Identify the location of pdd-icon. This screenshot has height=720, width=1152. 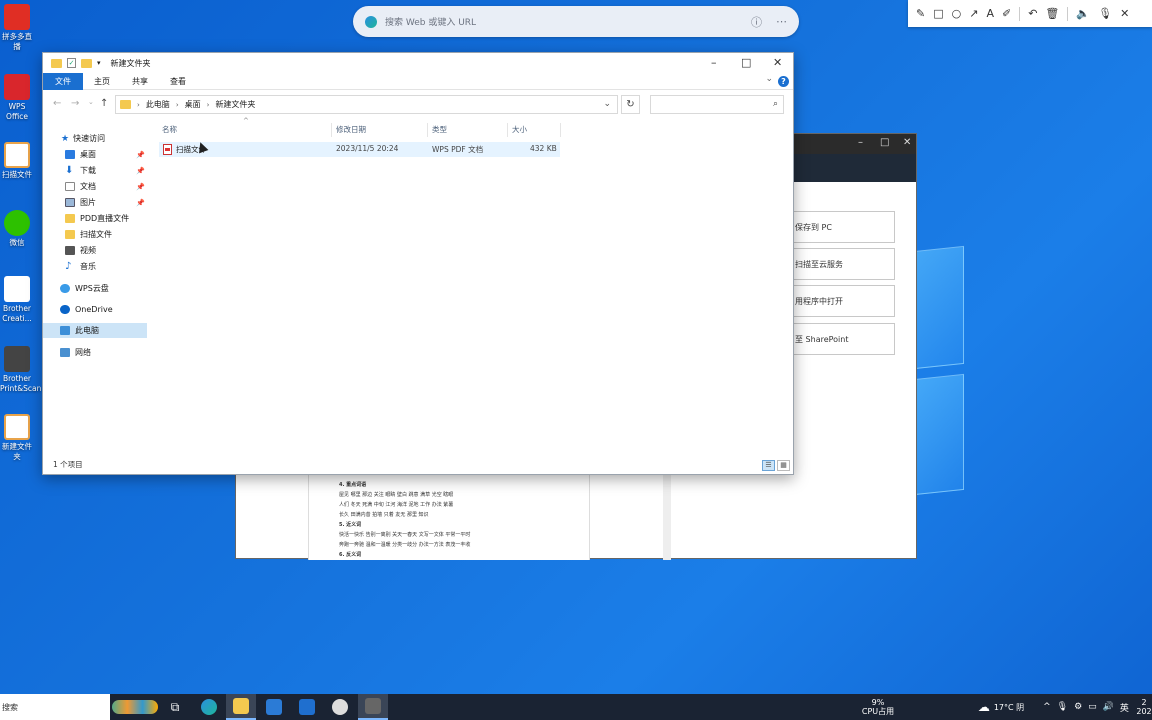
(17, 17).